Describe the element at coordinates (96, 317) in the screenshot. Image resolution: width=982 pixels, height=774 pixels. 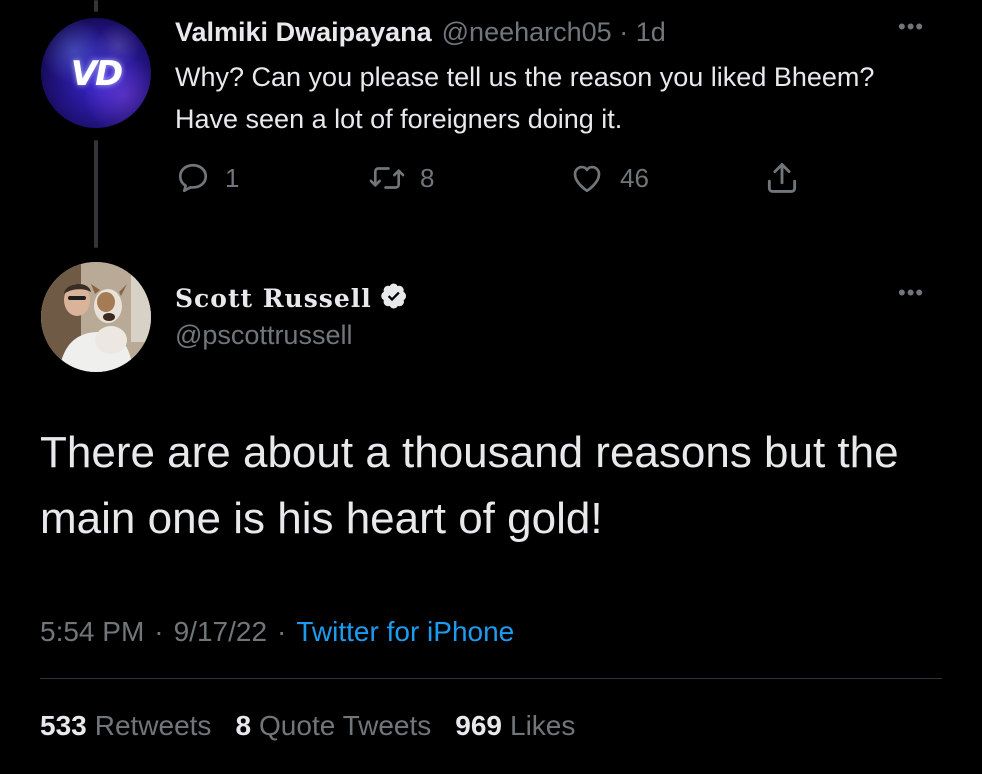
I see `avatar-scott-russell` at that location.